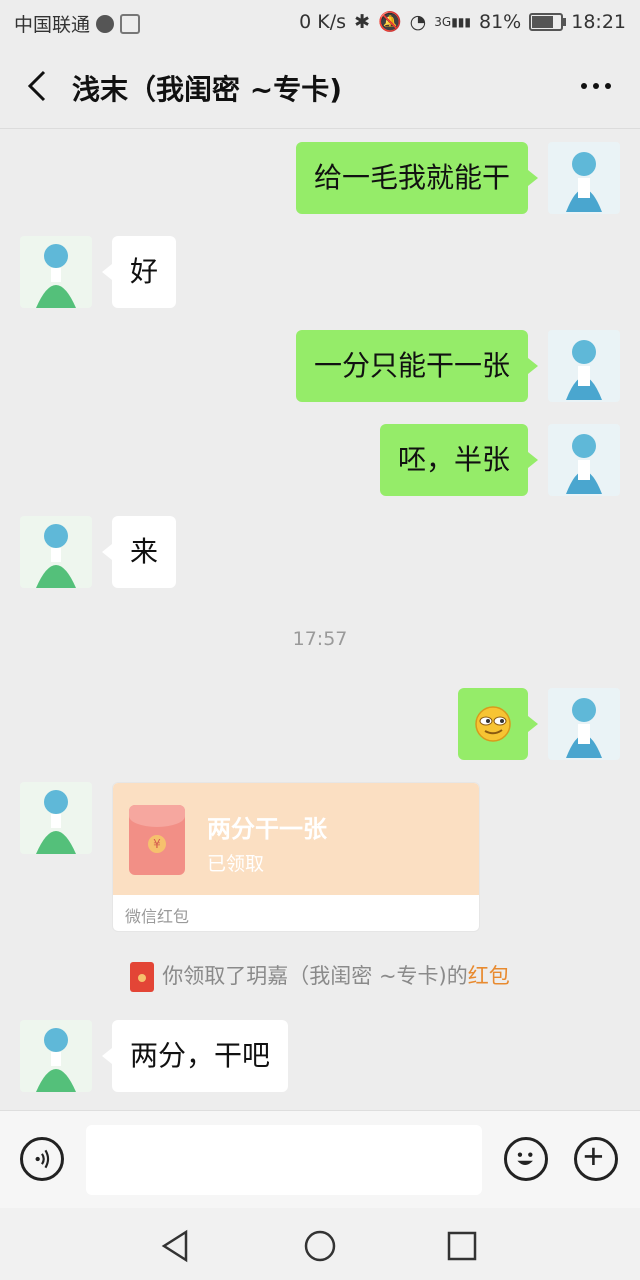  Describe the element at coordinates (452, 21) in the screenshot. I see `signal-icon: 3G▮▮▮` at that location.